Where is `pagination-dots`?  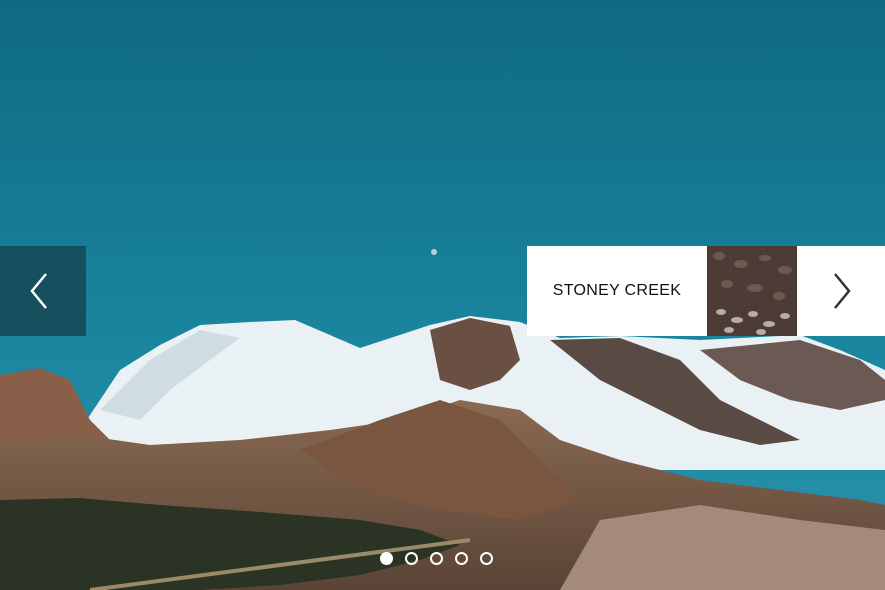
pagination-dots is located at coordinates (436, 558).